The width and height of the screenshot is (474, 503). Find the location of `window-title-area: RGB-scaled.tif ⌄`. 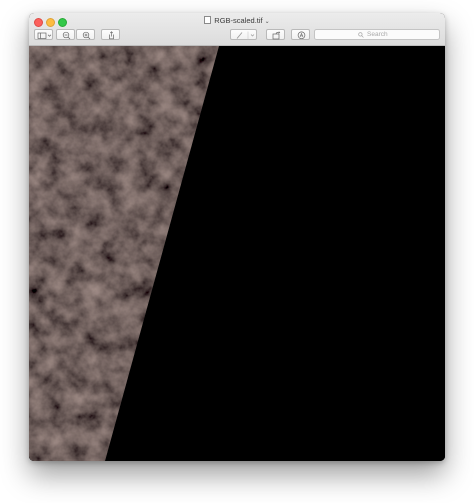

window-title-area: RGB-scaled.tif ⌄ is located at coordinates (237, 21).